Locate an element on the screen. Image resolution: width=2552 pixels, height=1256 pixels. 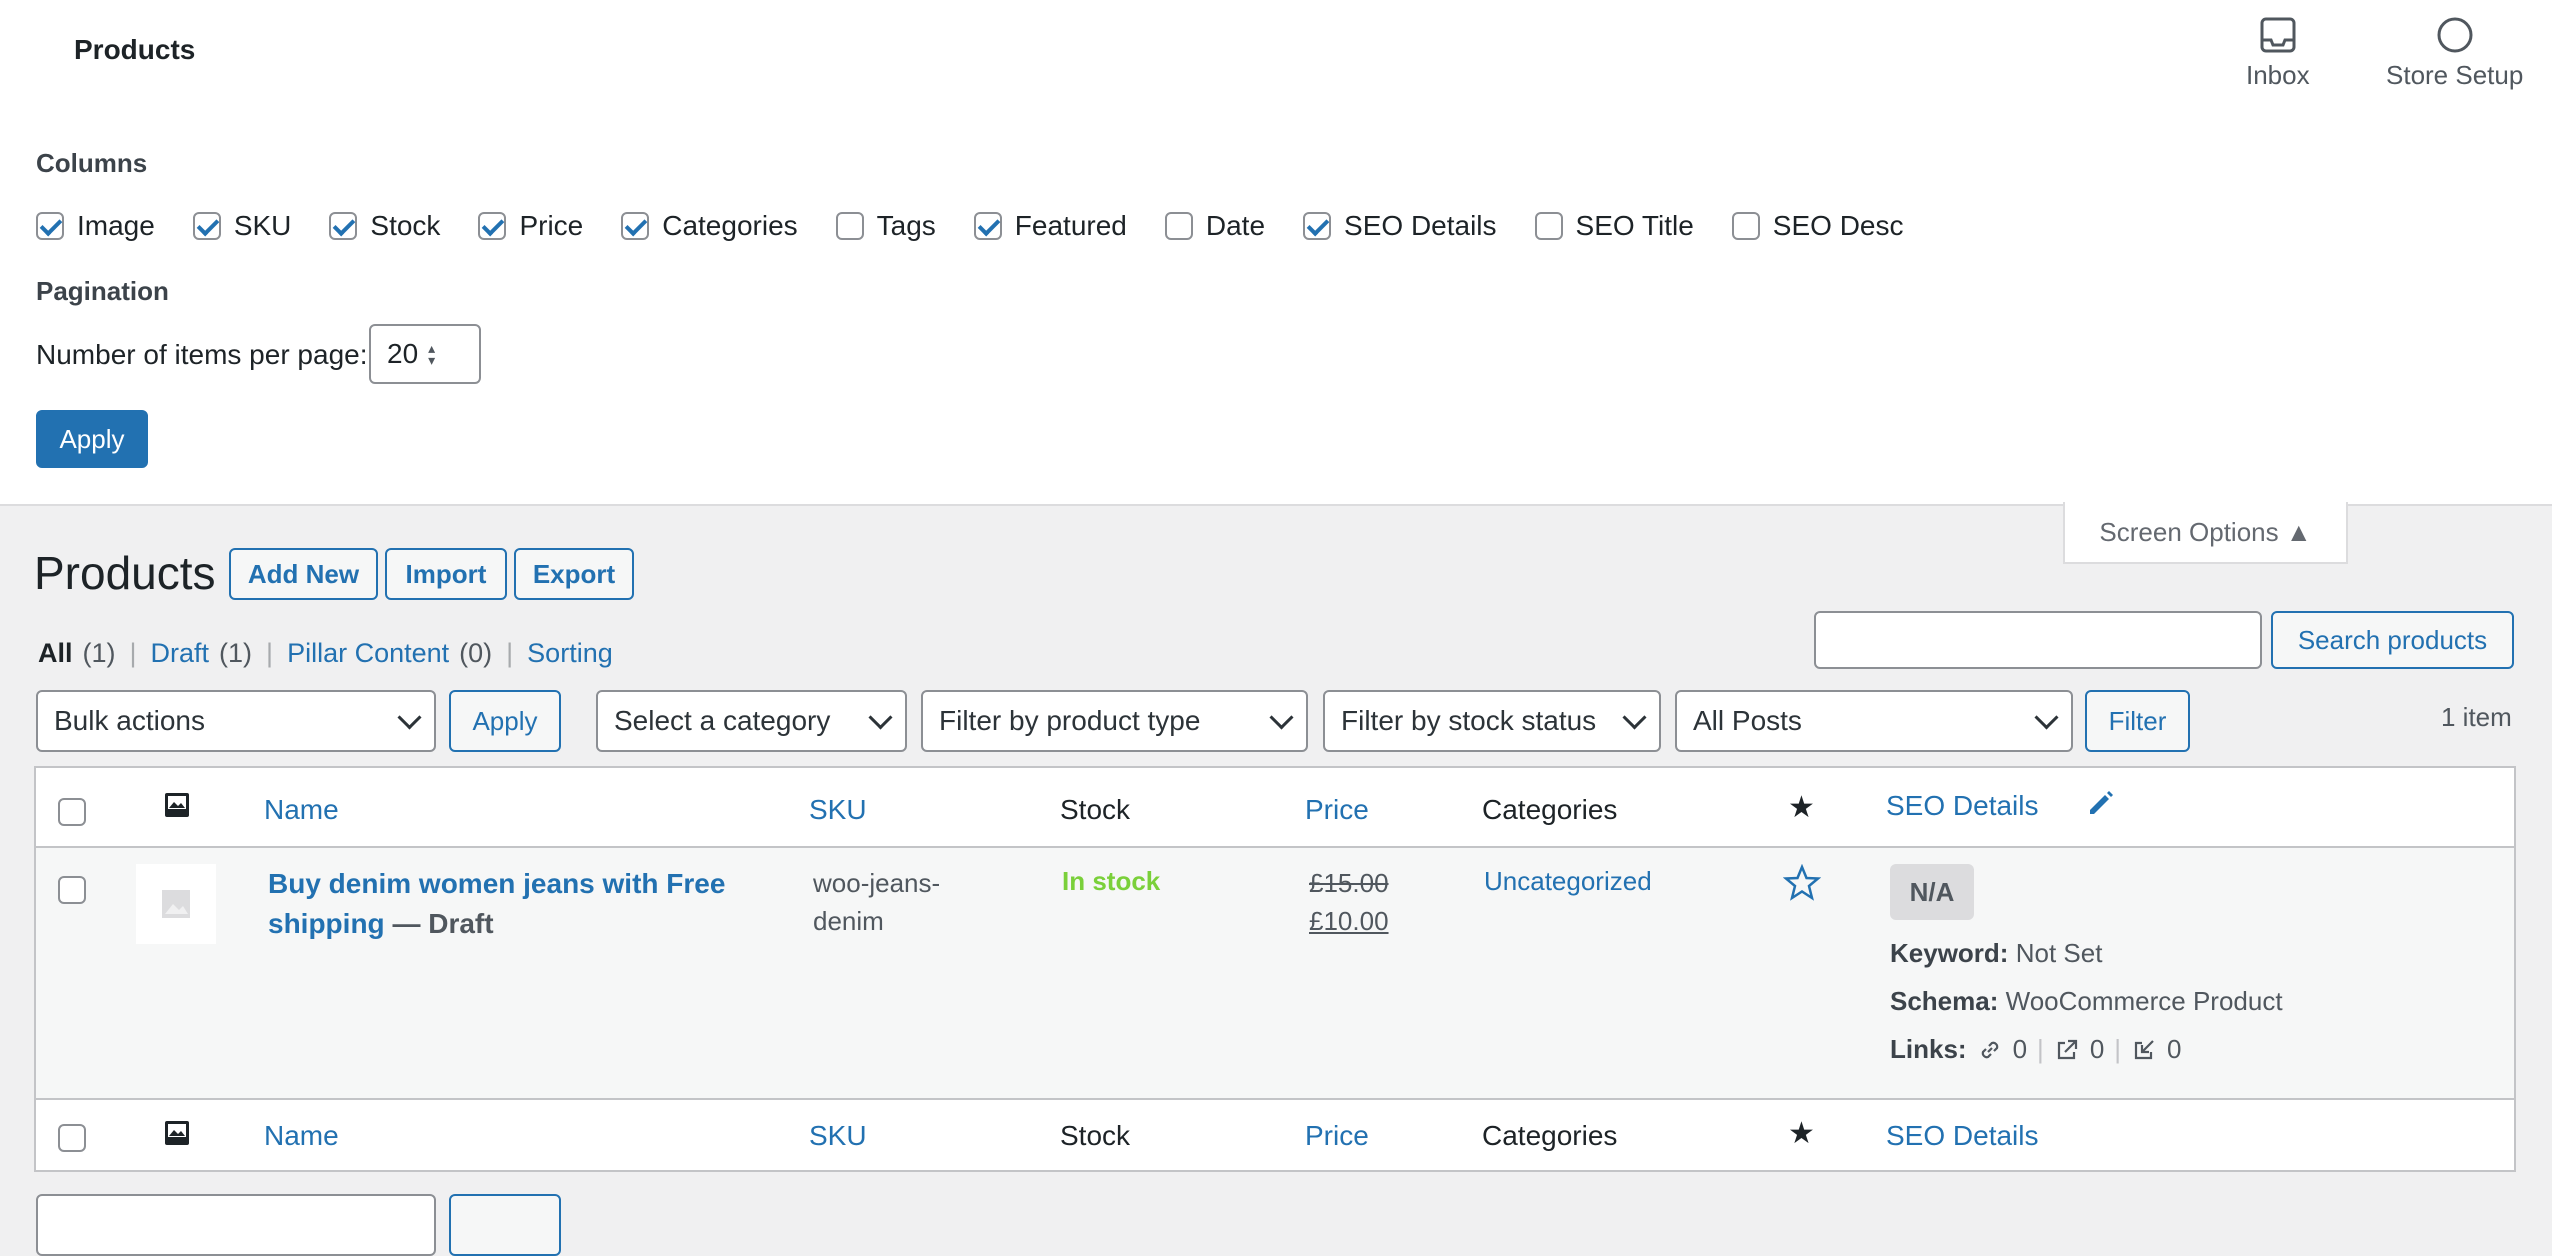
stock-status-value: Filter by stock status is located at coordinates (1469, 720).